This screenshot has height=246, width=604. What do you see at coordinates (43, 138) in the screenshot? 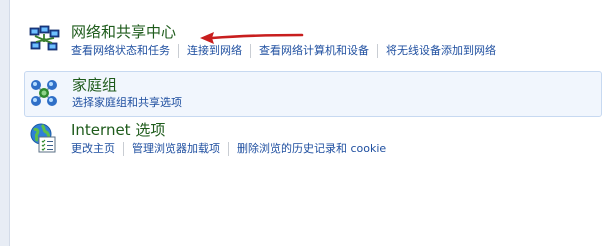
I see `internet-globe-icon` at bounding box center [43, 138].